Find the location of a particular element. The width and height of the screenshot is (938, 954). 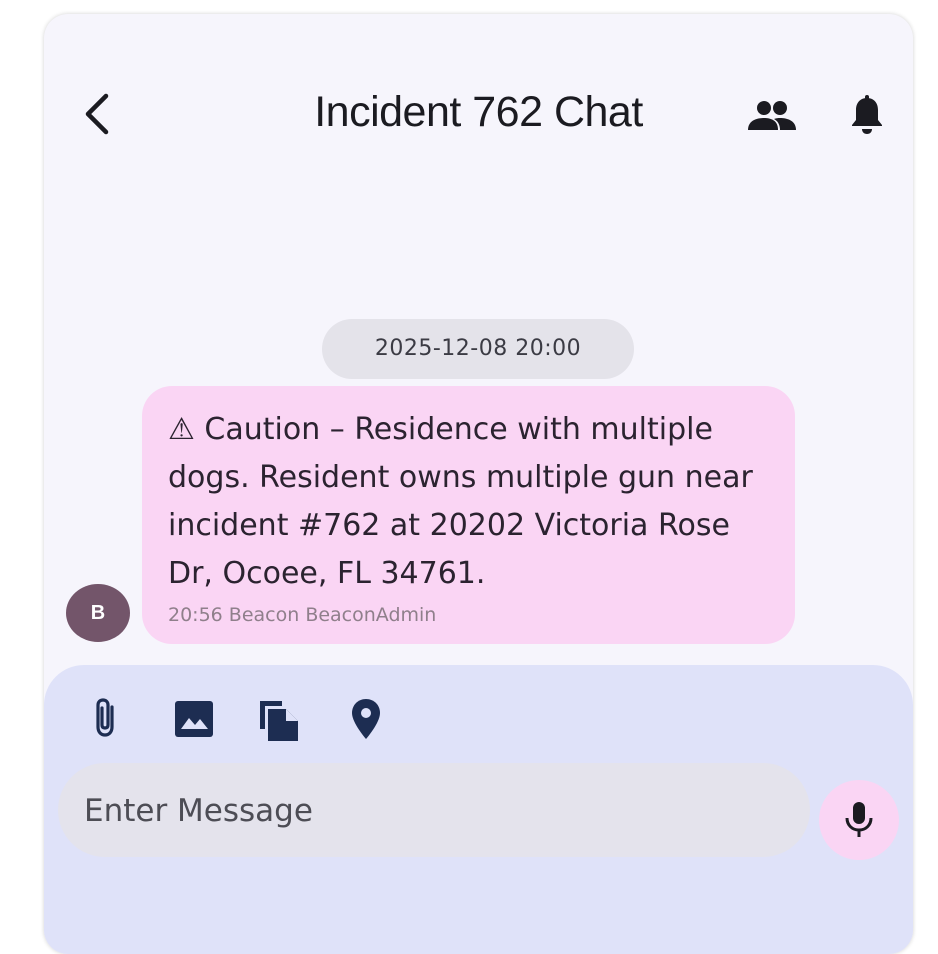

people-icon is located at coordinates (772, 115).